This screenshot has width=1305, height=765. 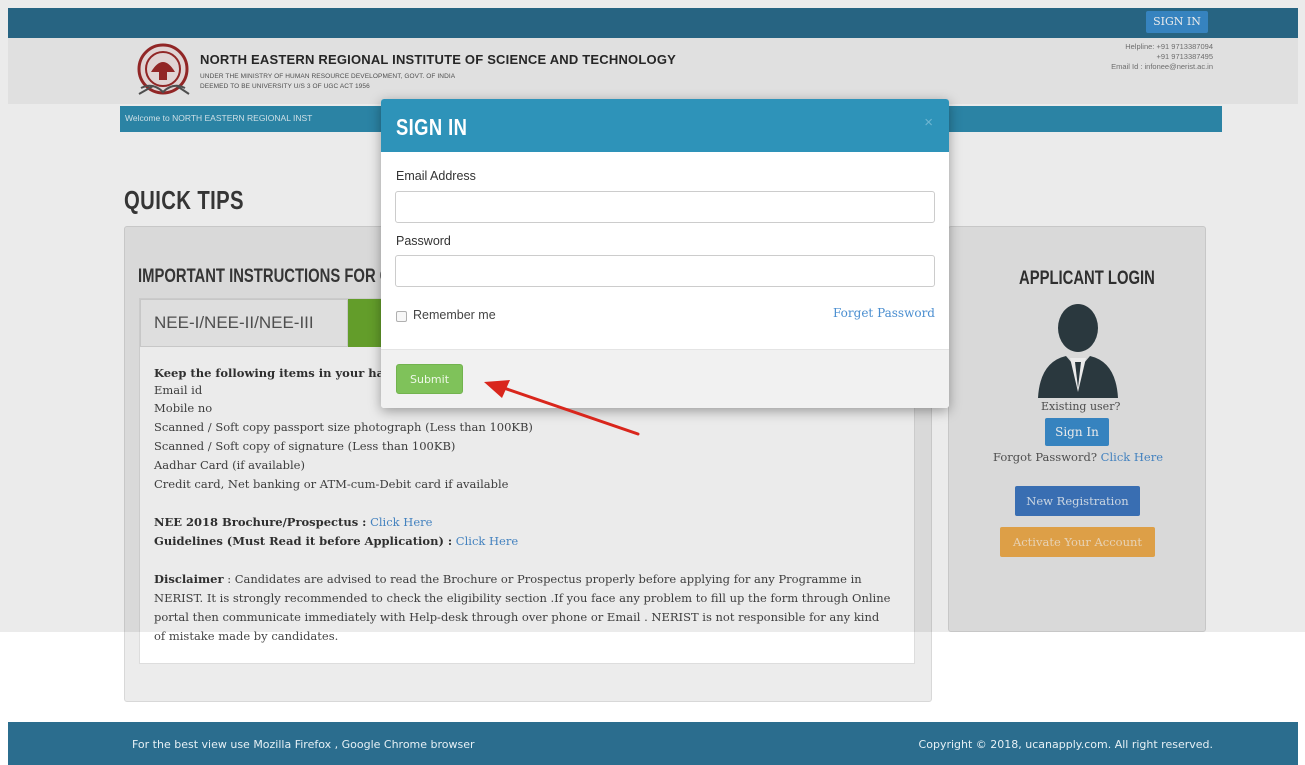 What do you see at coordinates (432, 127) in the screenshot?
I see `modal-title: SIGN IN` at bounding box center [432, 127].